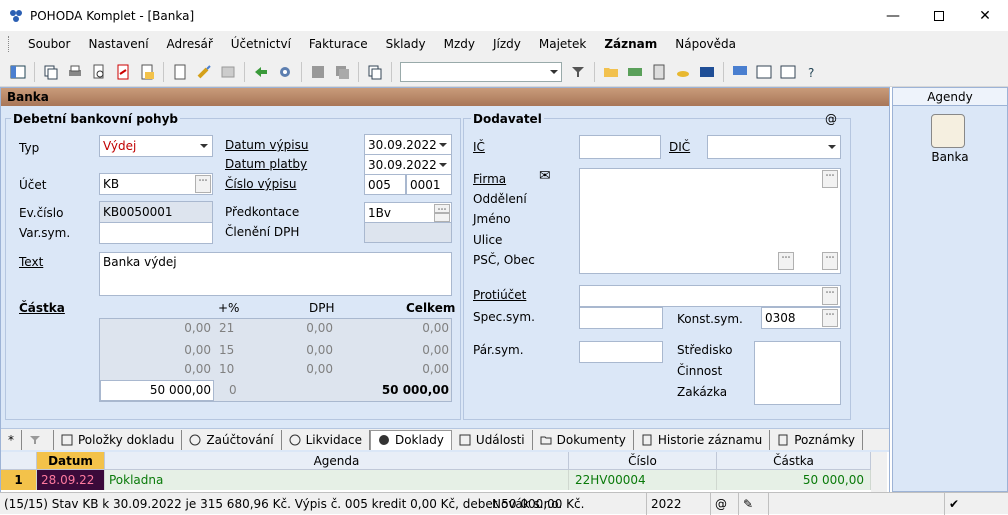  I want to click on banka-agenda-icon, so click(948, 131).